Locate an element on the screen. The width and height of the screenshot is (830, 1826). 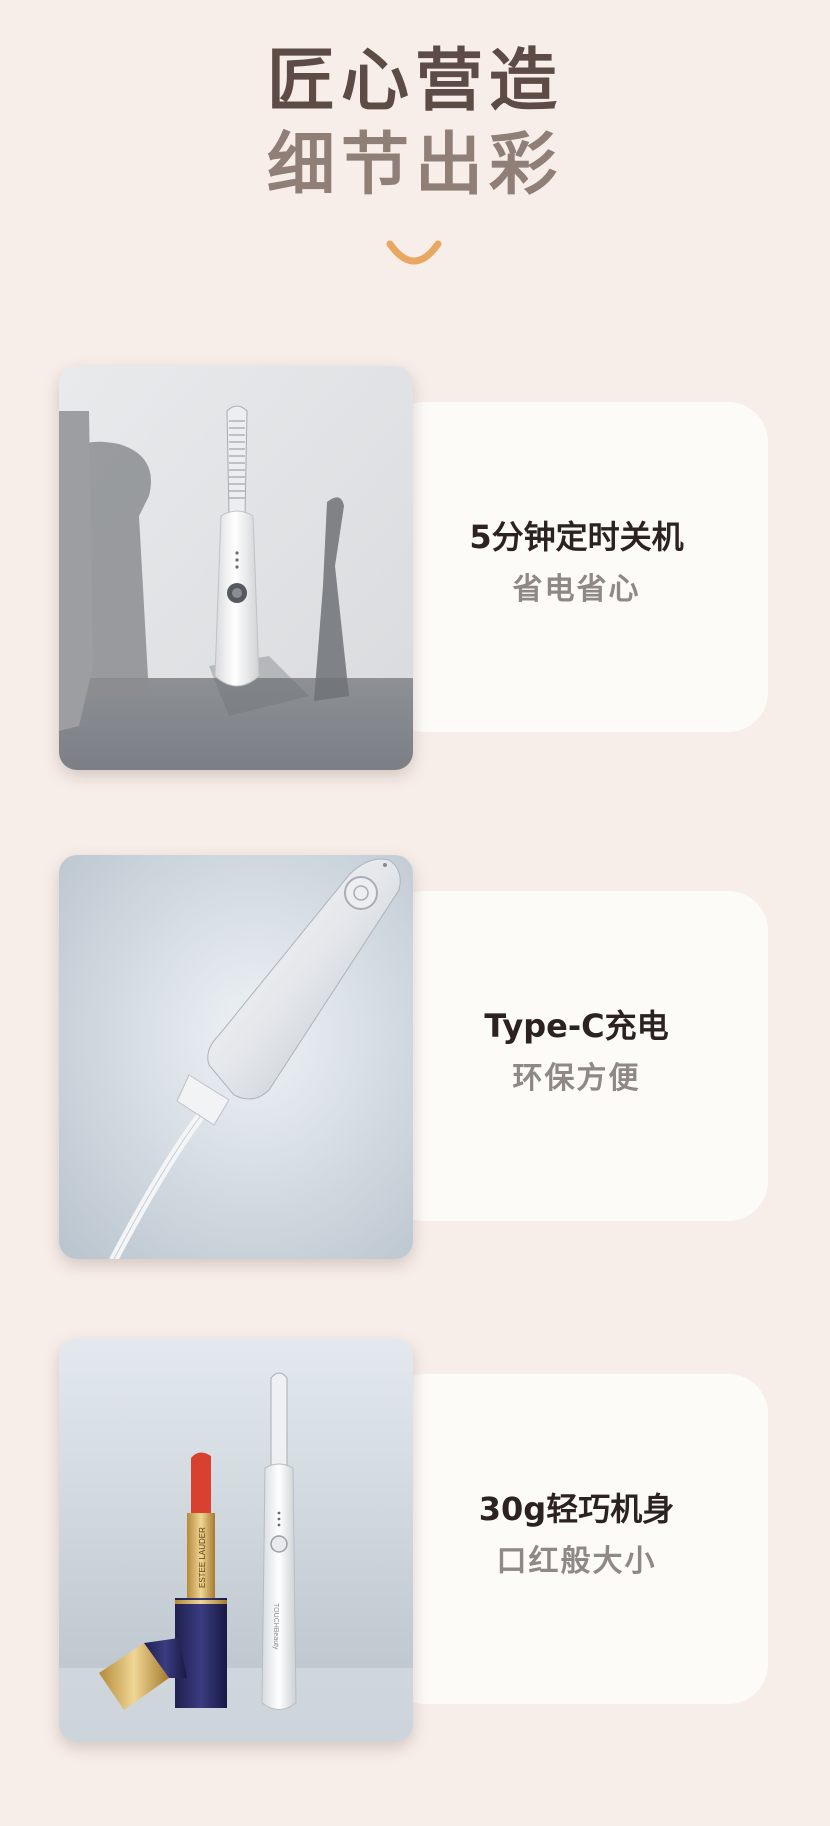
feature-title: Type-C充电 is located at coordinates (576, 1026).